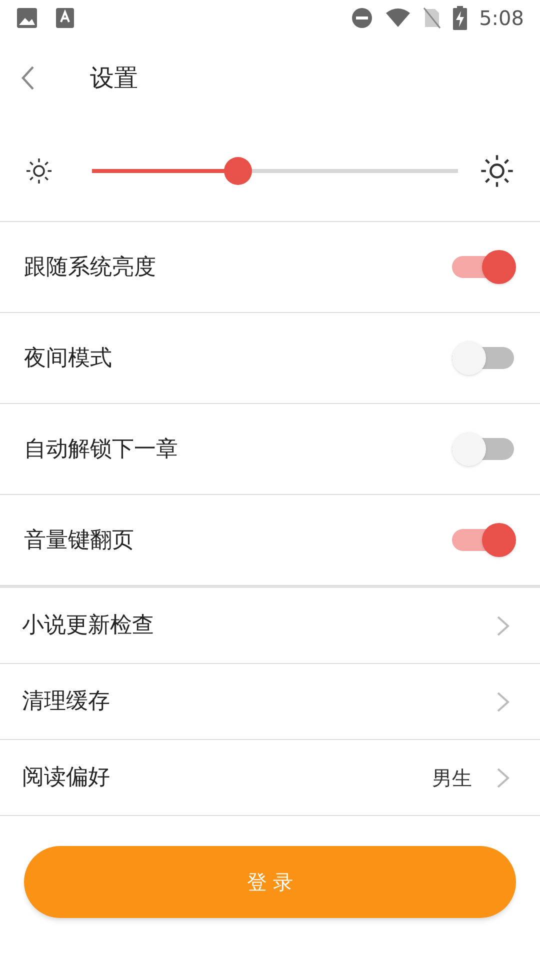 The width and height of the screenshot is (540, 960). What do you see at coordinates (501, 18) in the screenshot?
I see `status-time: 5:08` at bounding box center [501, 18].